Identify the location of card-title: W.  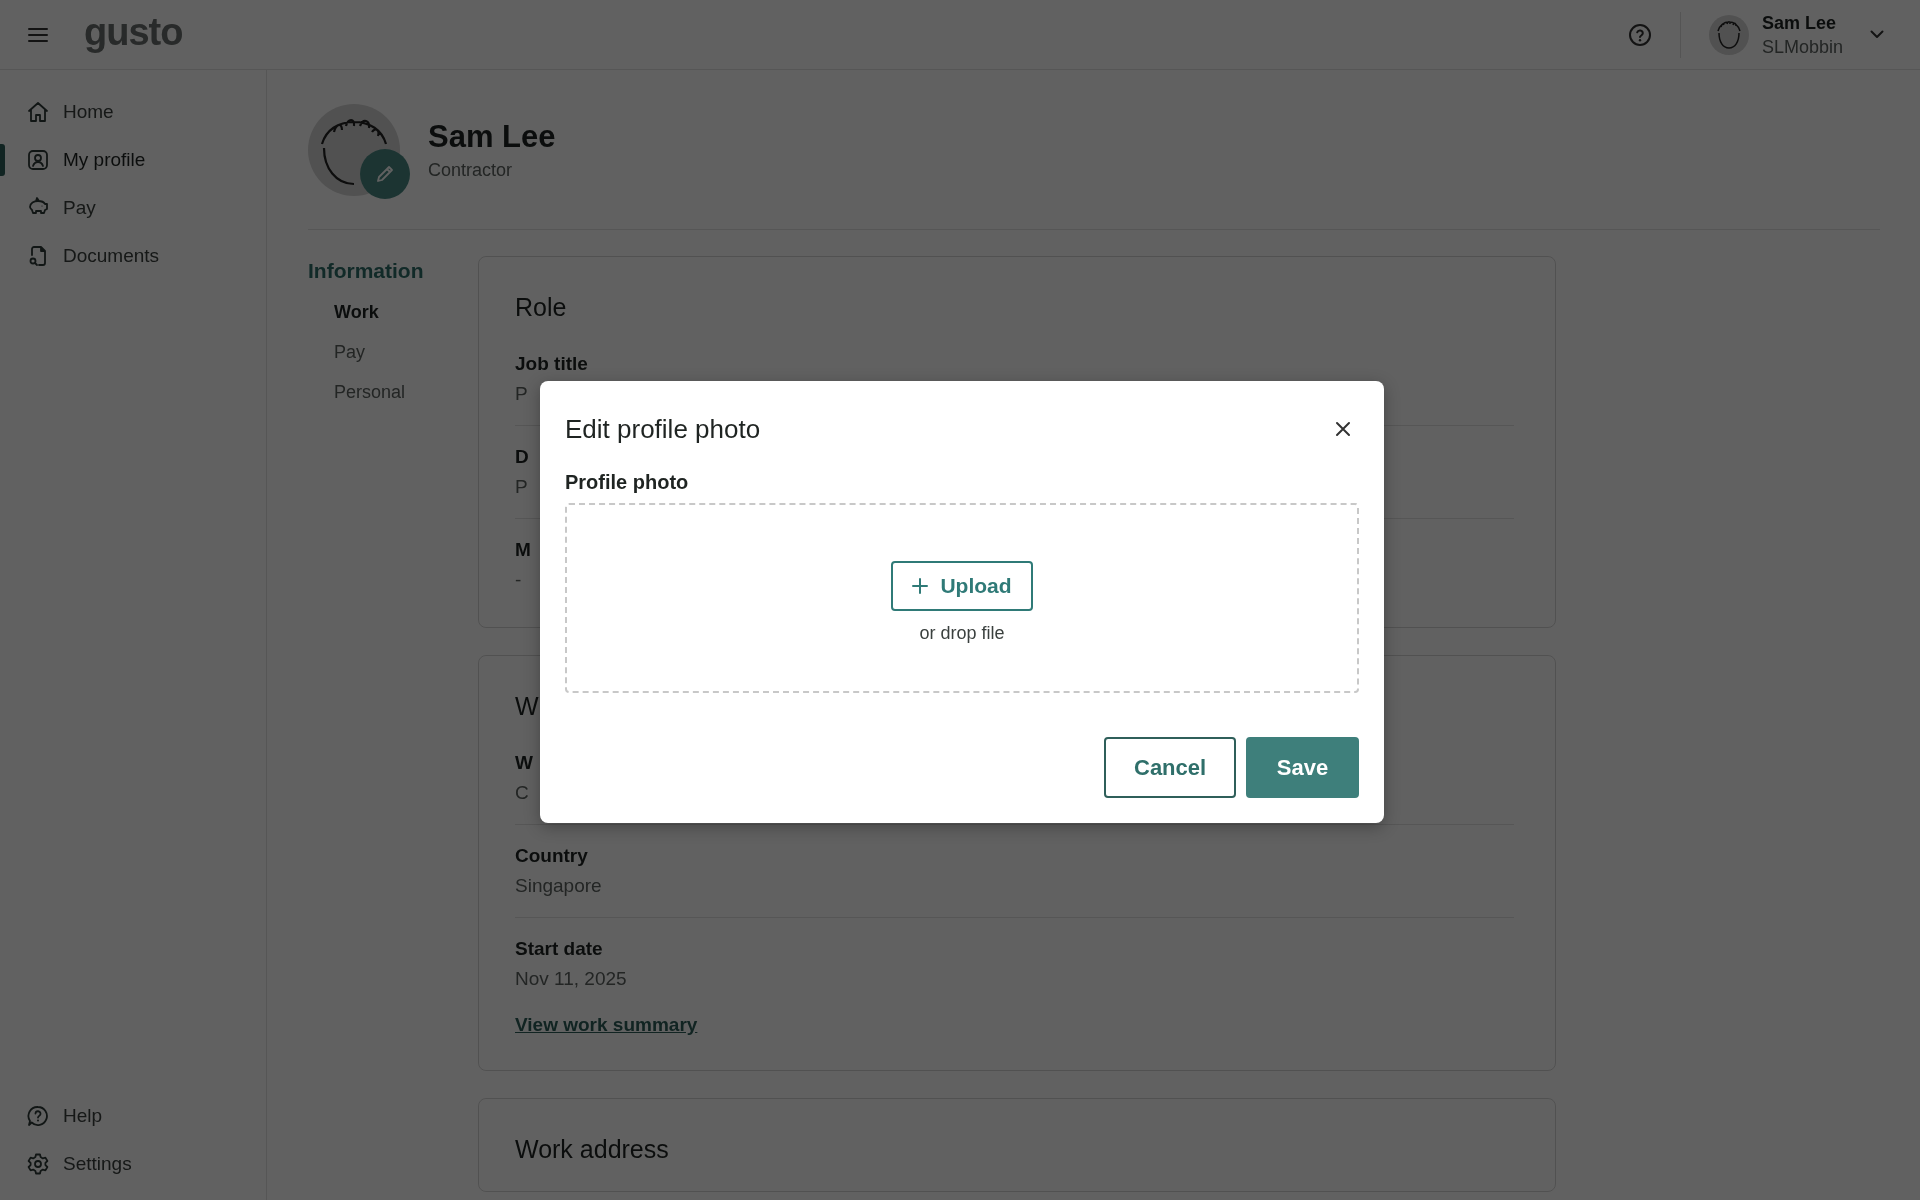
(527, 706).